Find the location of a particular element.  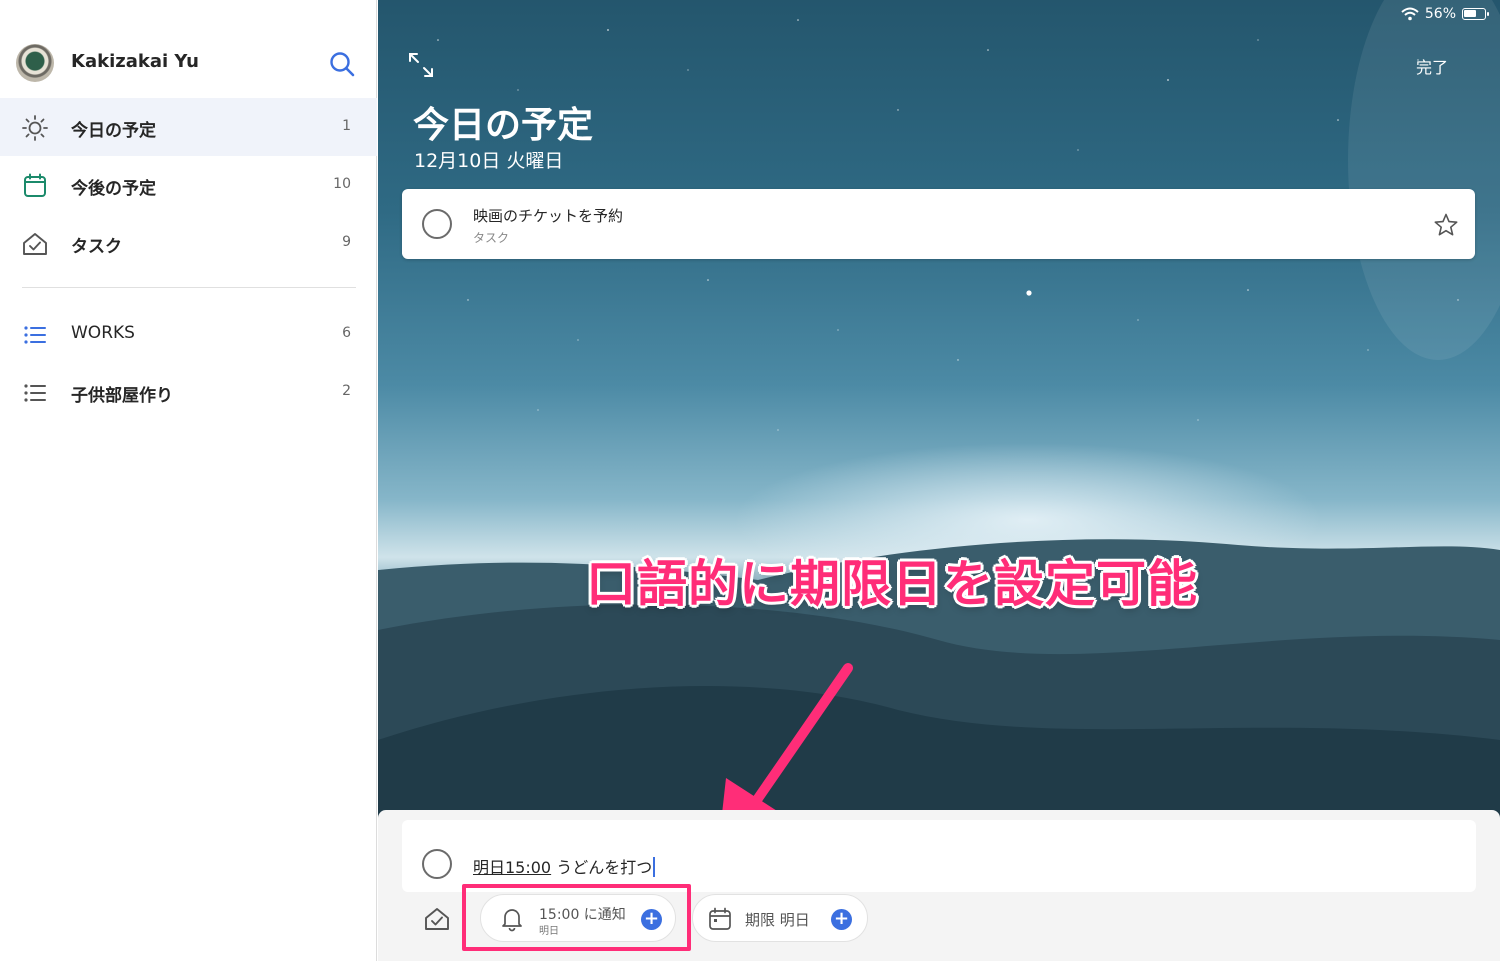

sidebar-item-label: 今後の予定 is located at coordinates (113, 189).